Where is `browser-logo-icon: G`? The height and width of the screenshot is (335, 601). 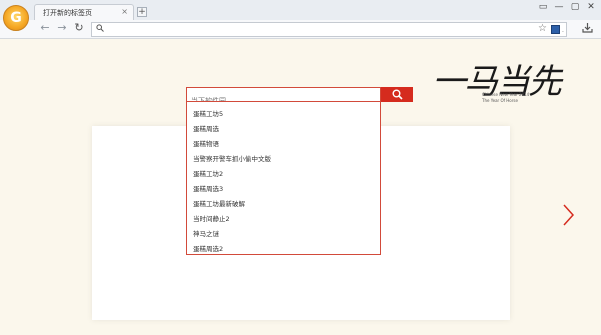
browser-logo-icon: G is located at coordinates (16, 18).